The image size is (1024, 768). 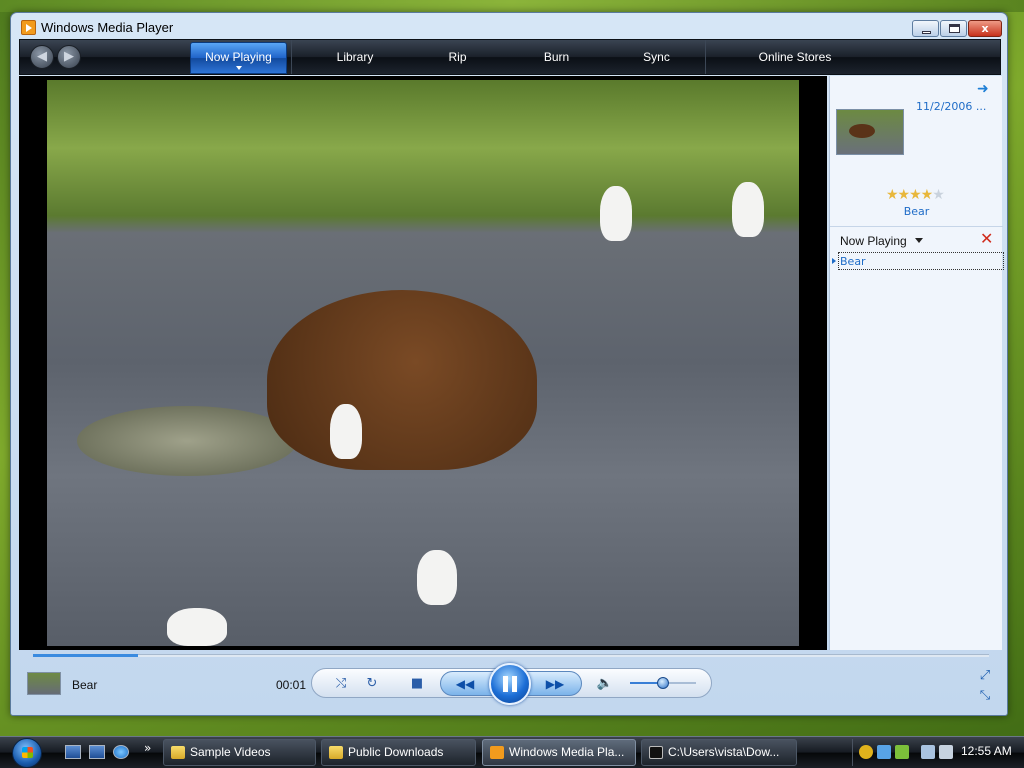 I want to click on security-alert-icon, so click(x=866, y=752).